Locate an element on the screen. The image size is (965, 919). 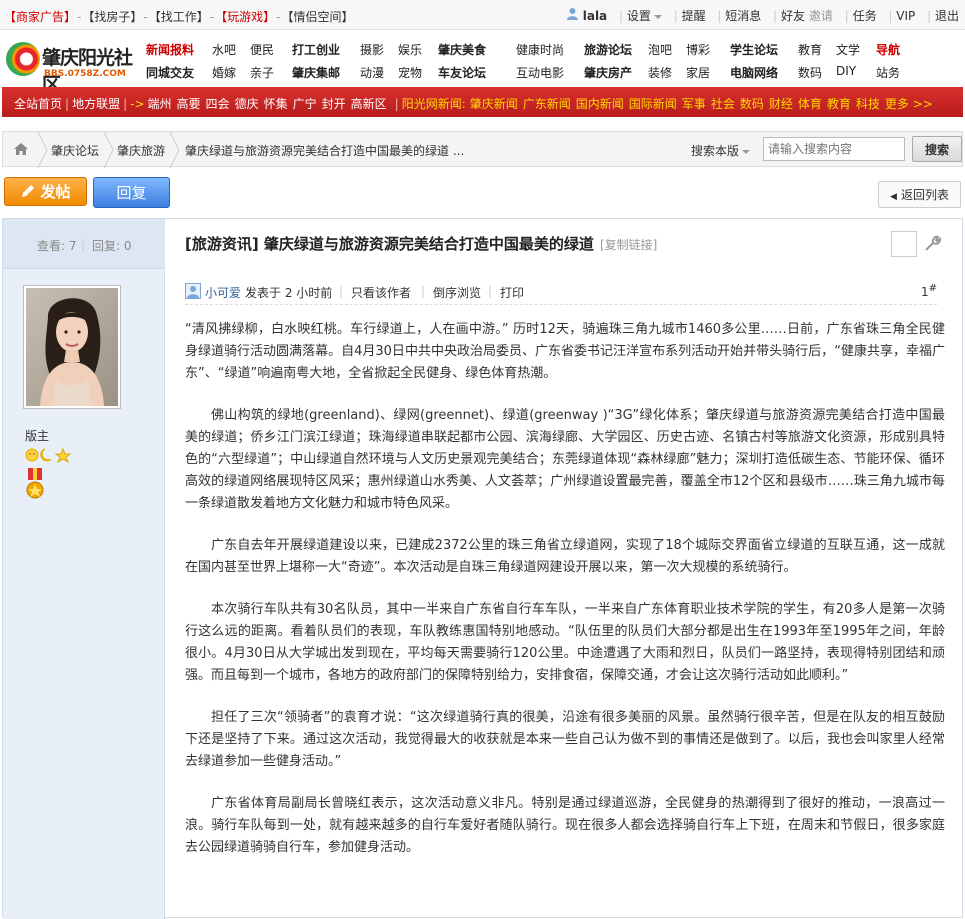
news-link: 广东新闻 is located at coordinates (547, 104).